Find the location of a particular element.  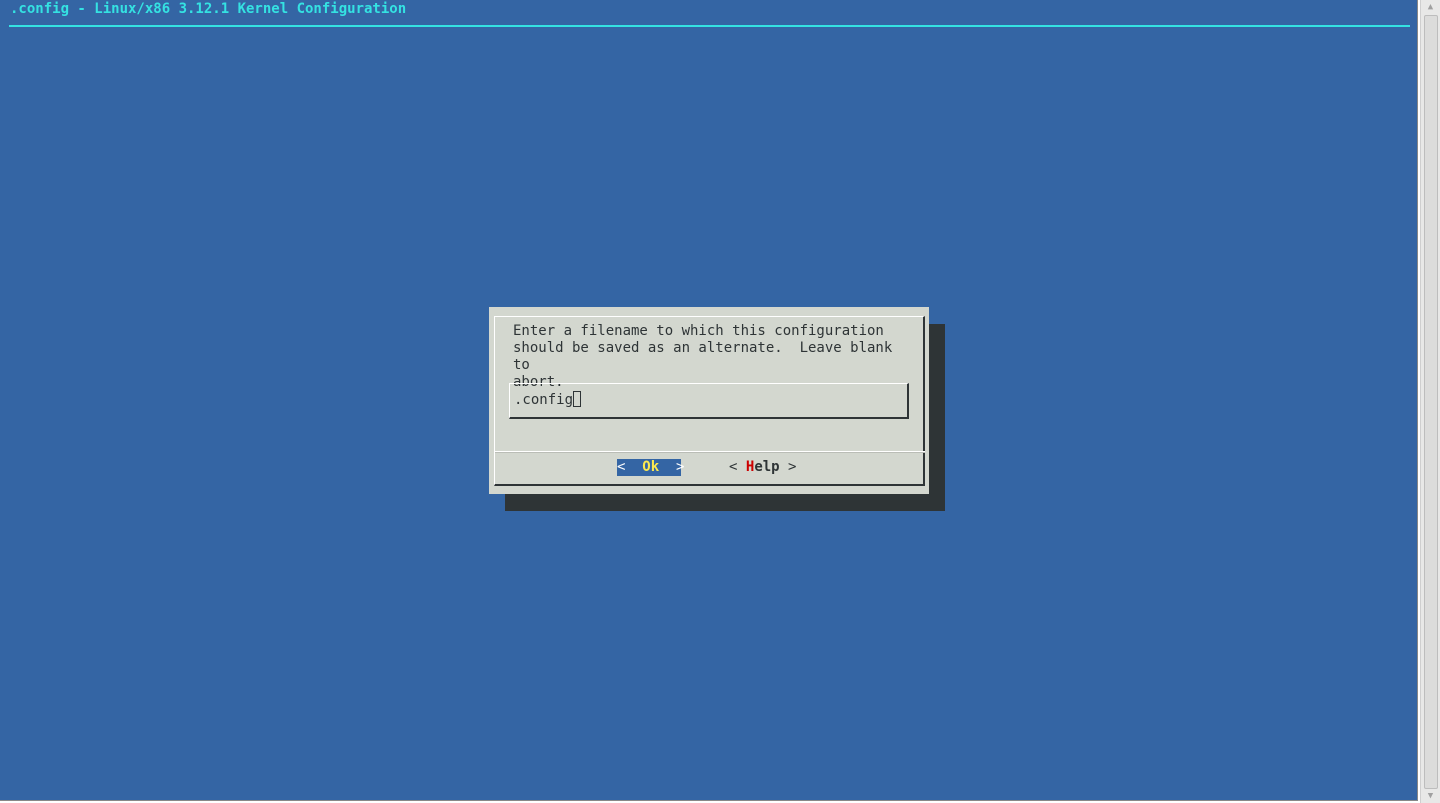

scroll-down-arrow-icon: ▼ is located at coordinates (1430, 796).